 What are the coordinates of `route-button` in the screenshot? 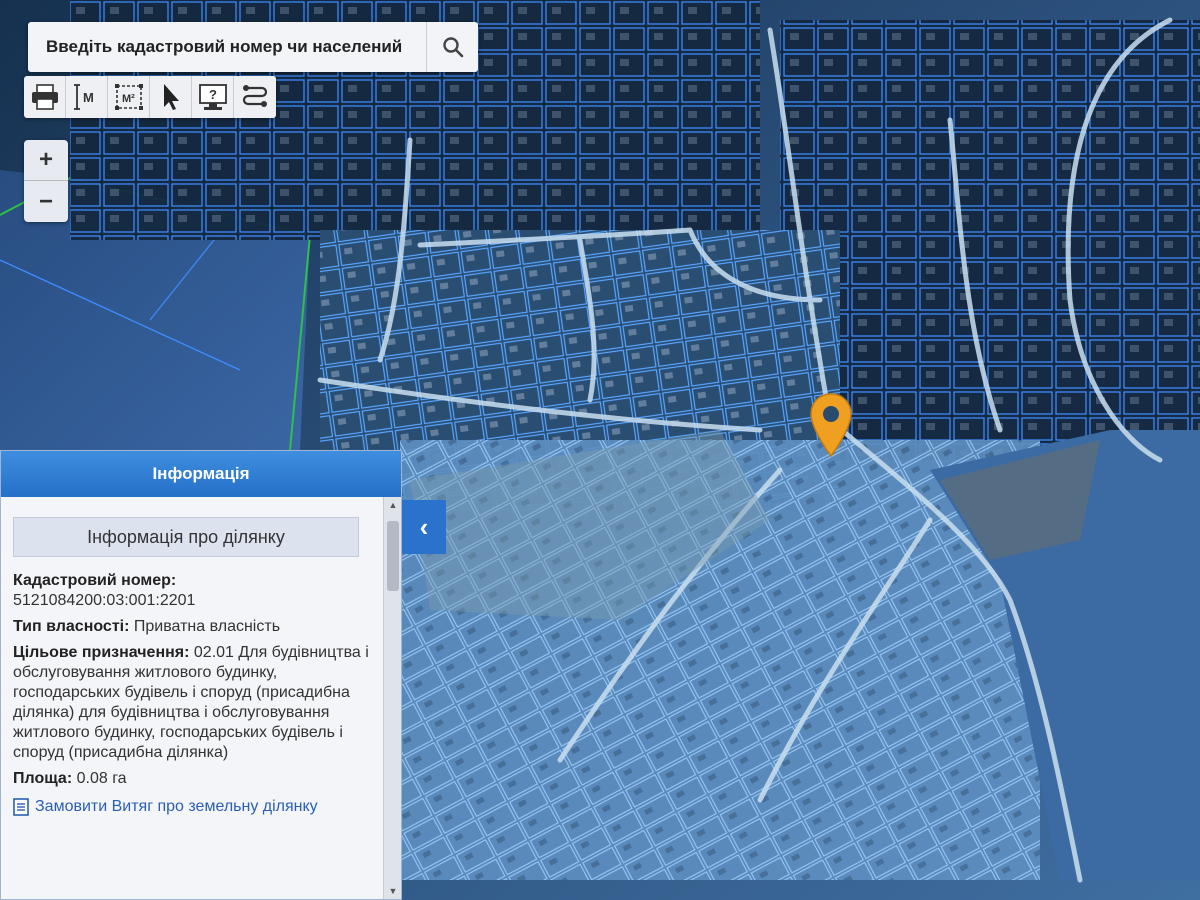 It's located at (255, 97).